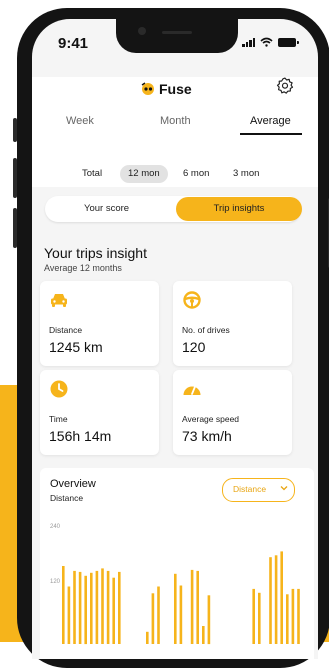  I want to click on status-time: 9:41, so click(73, 43).